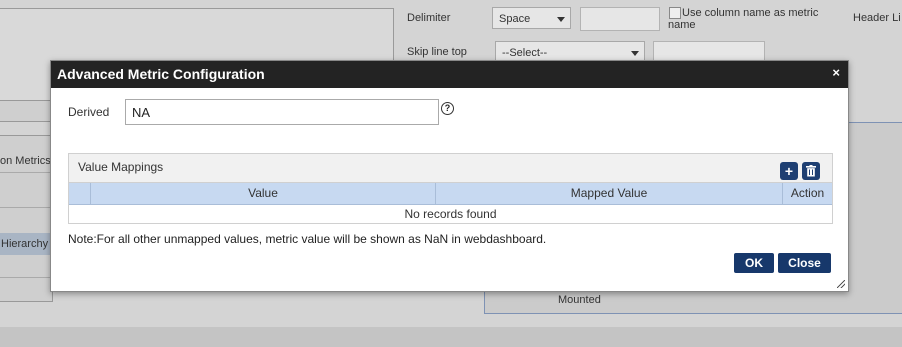 The height and width of the screenshot is (347, 902). I want to click on delimiter-input, so click(620, 19).